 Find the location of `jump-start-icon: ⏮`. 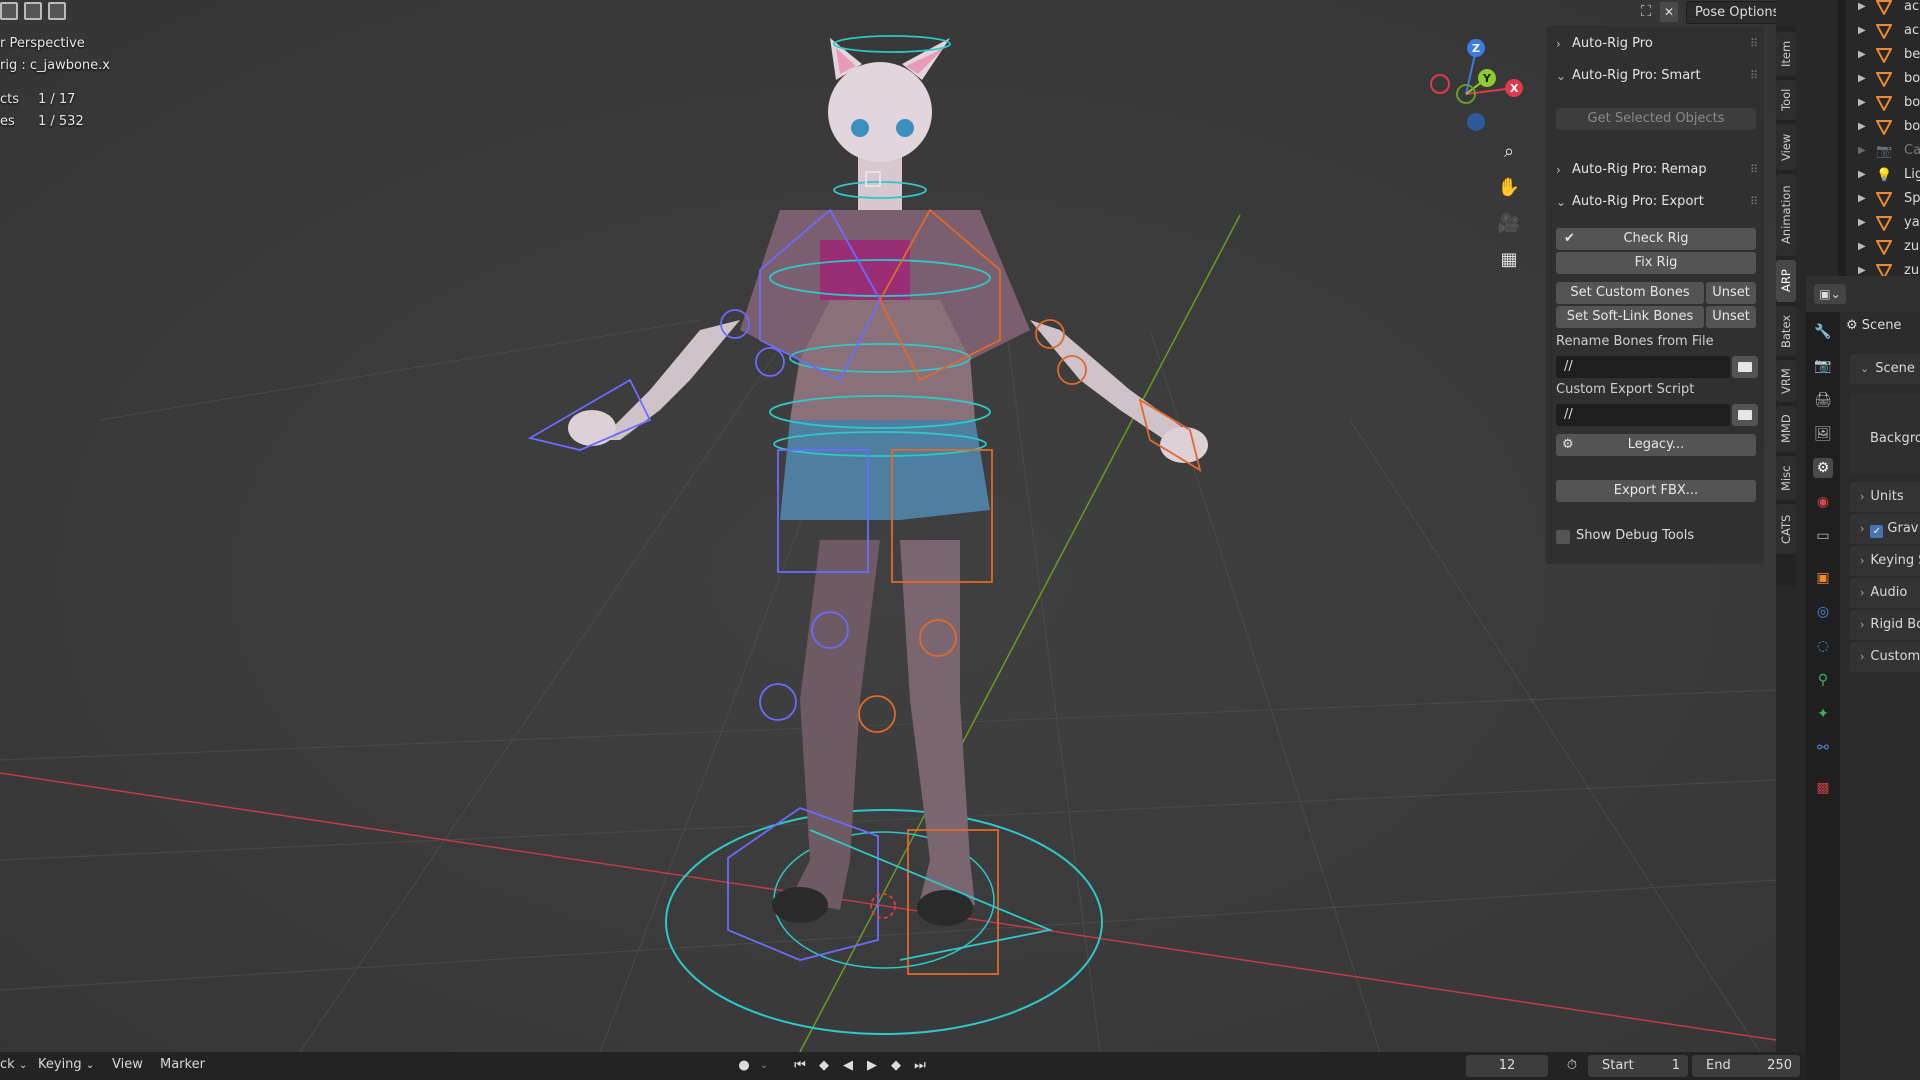

jump-start-icon: ⏮ is located at coordinates (800, 1066).